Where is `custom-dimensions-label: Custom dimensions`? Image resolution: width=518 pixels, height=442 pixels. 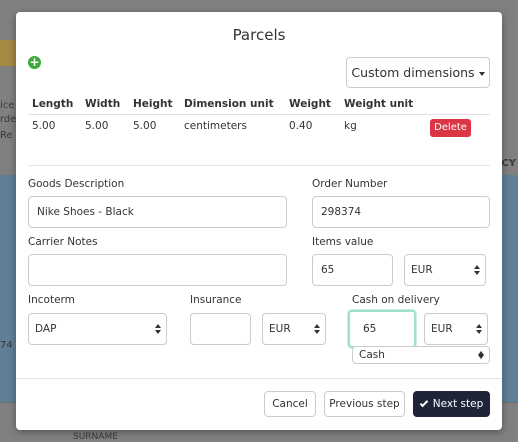 custom-dimensions-label: Custom dimensions is located at coordinates (413, 72).